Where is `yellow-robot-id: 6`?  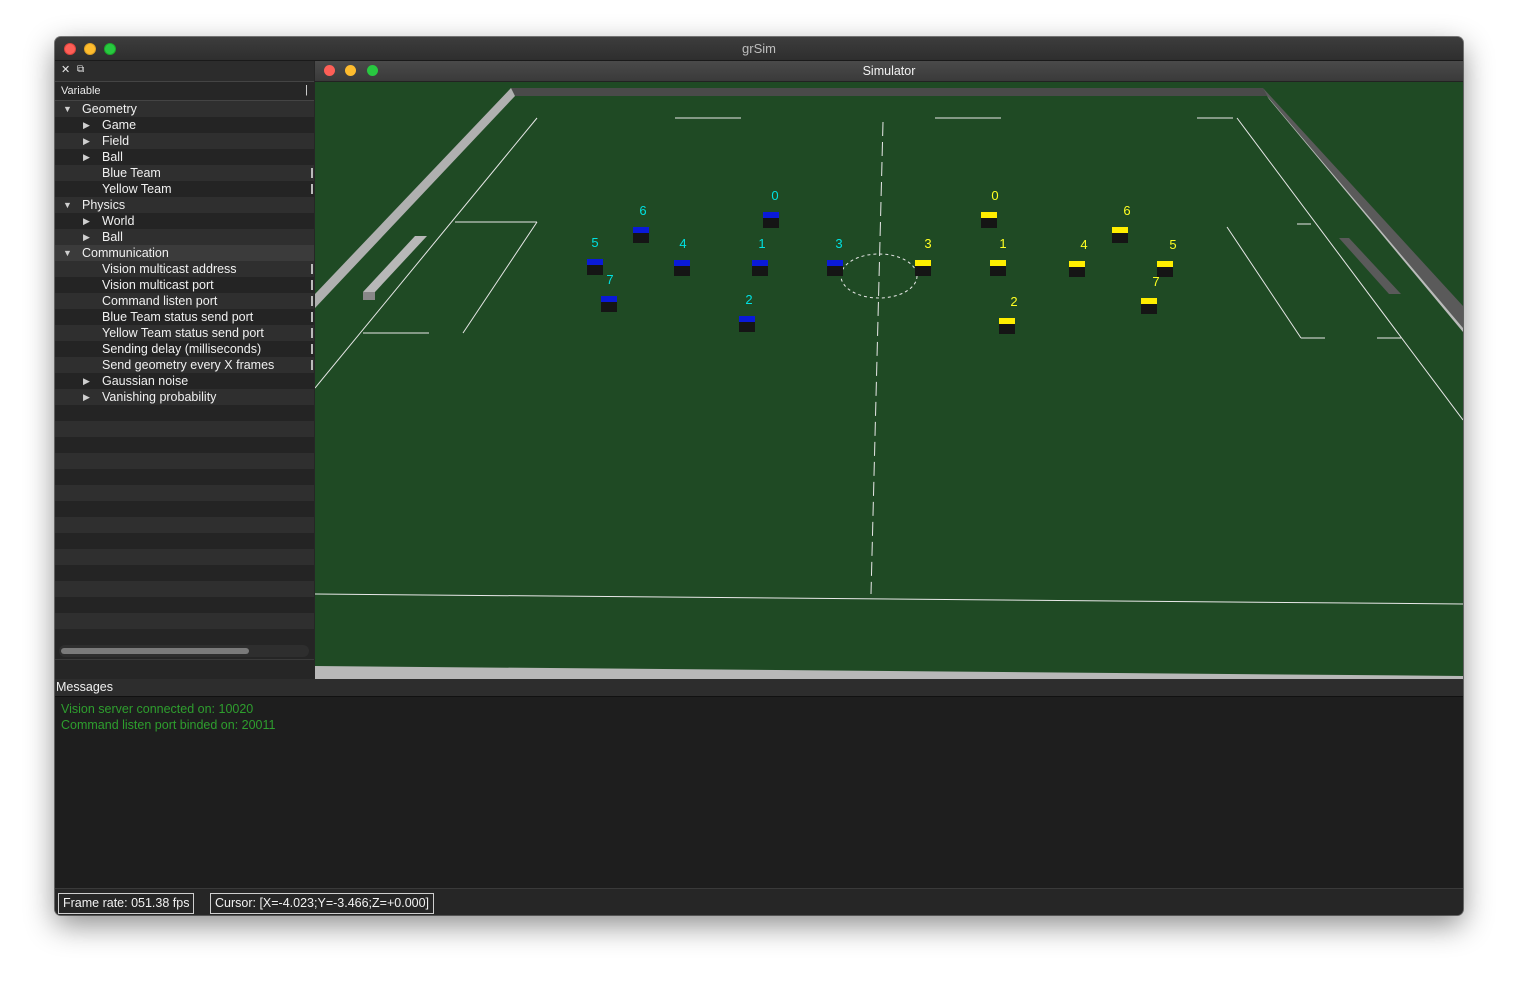
yellow-robot-id: 6 is located at coordinates (1126, 210).